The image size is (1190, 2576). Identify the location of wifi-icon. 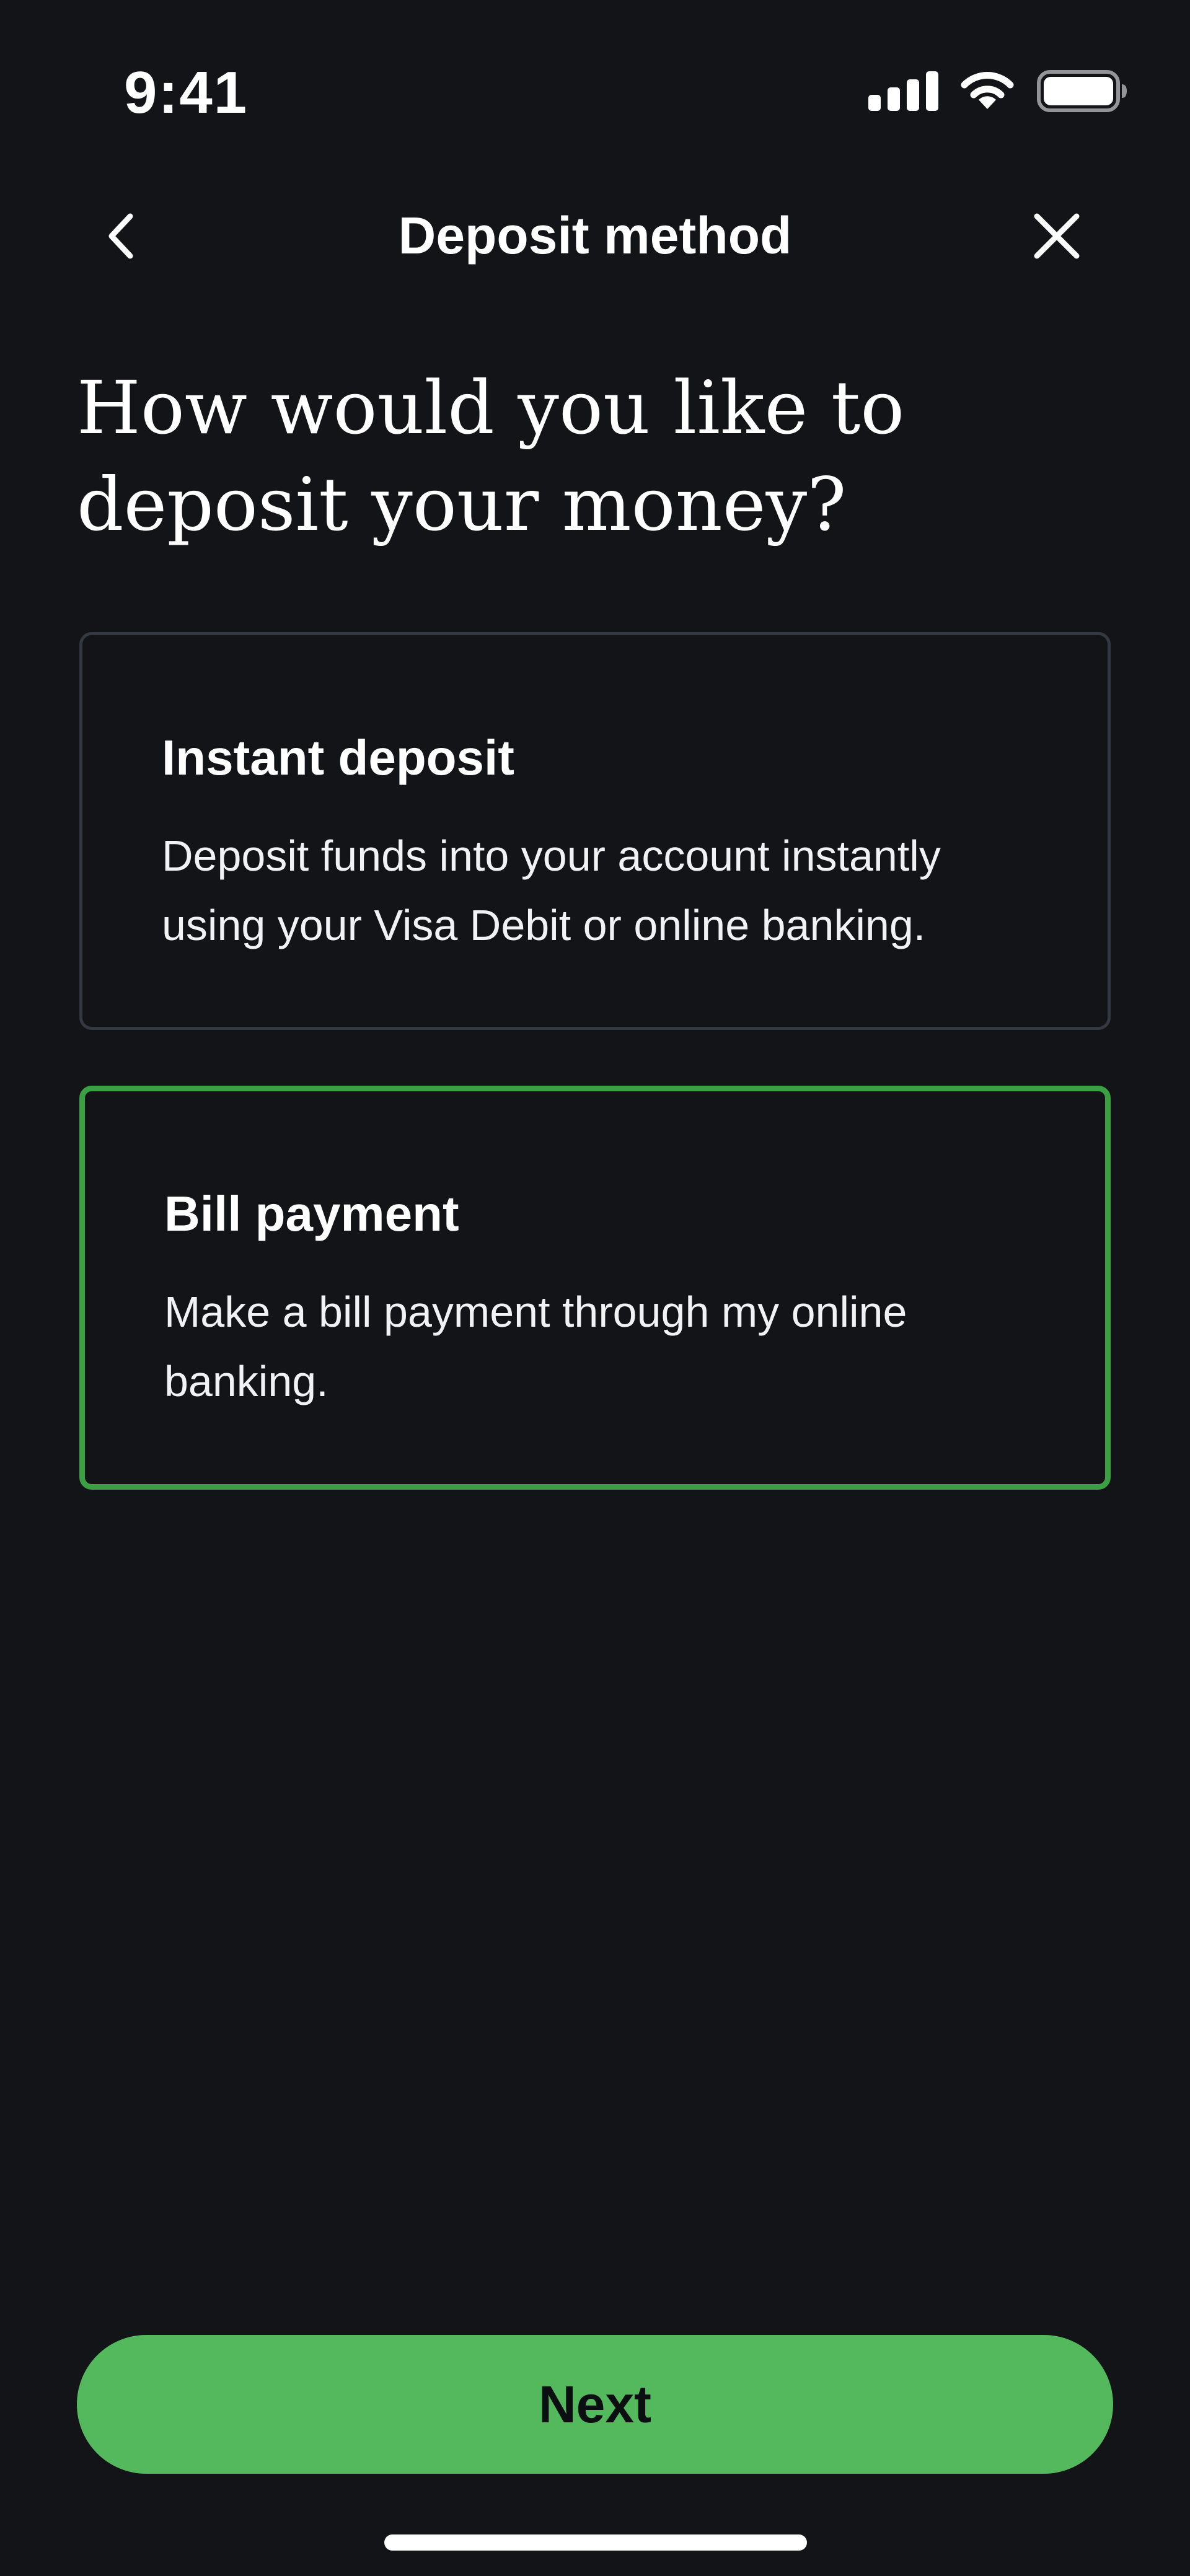
(987, 90).